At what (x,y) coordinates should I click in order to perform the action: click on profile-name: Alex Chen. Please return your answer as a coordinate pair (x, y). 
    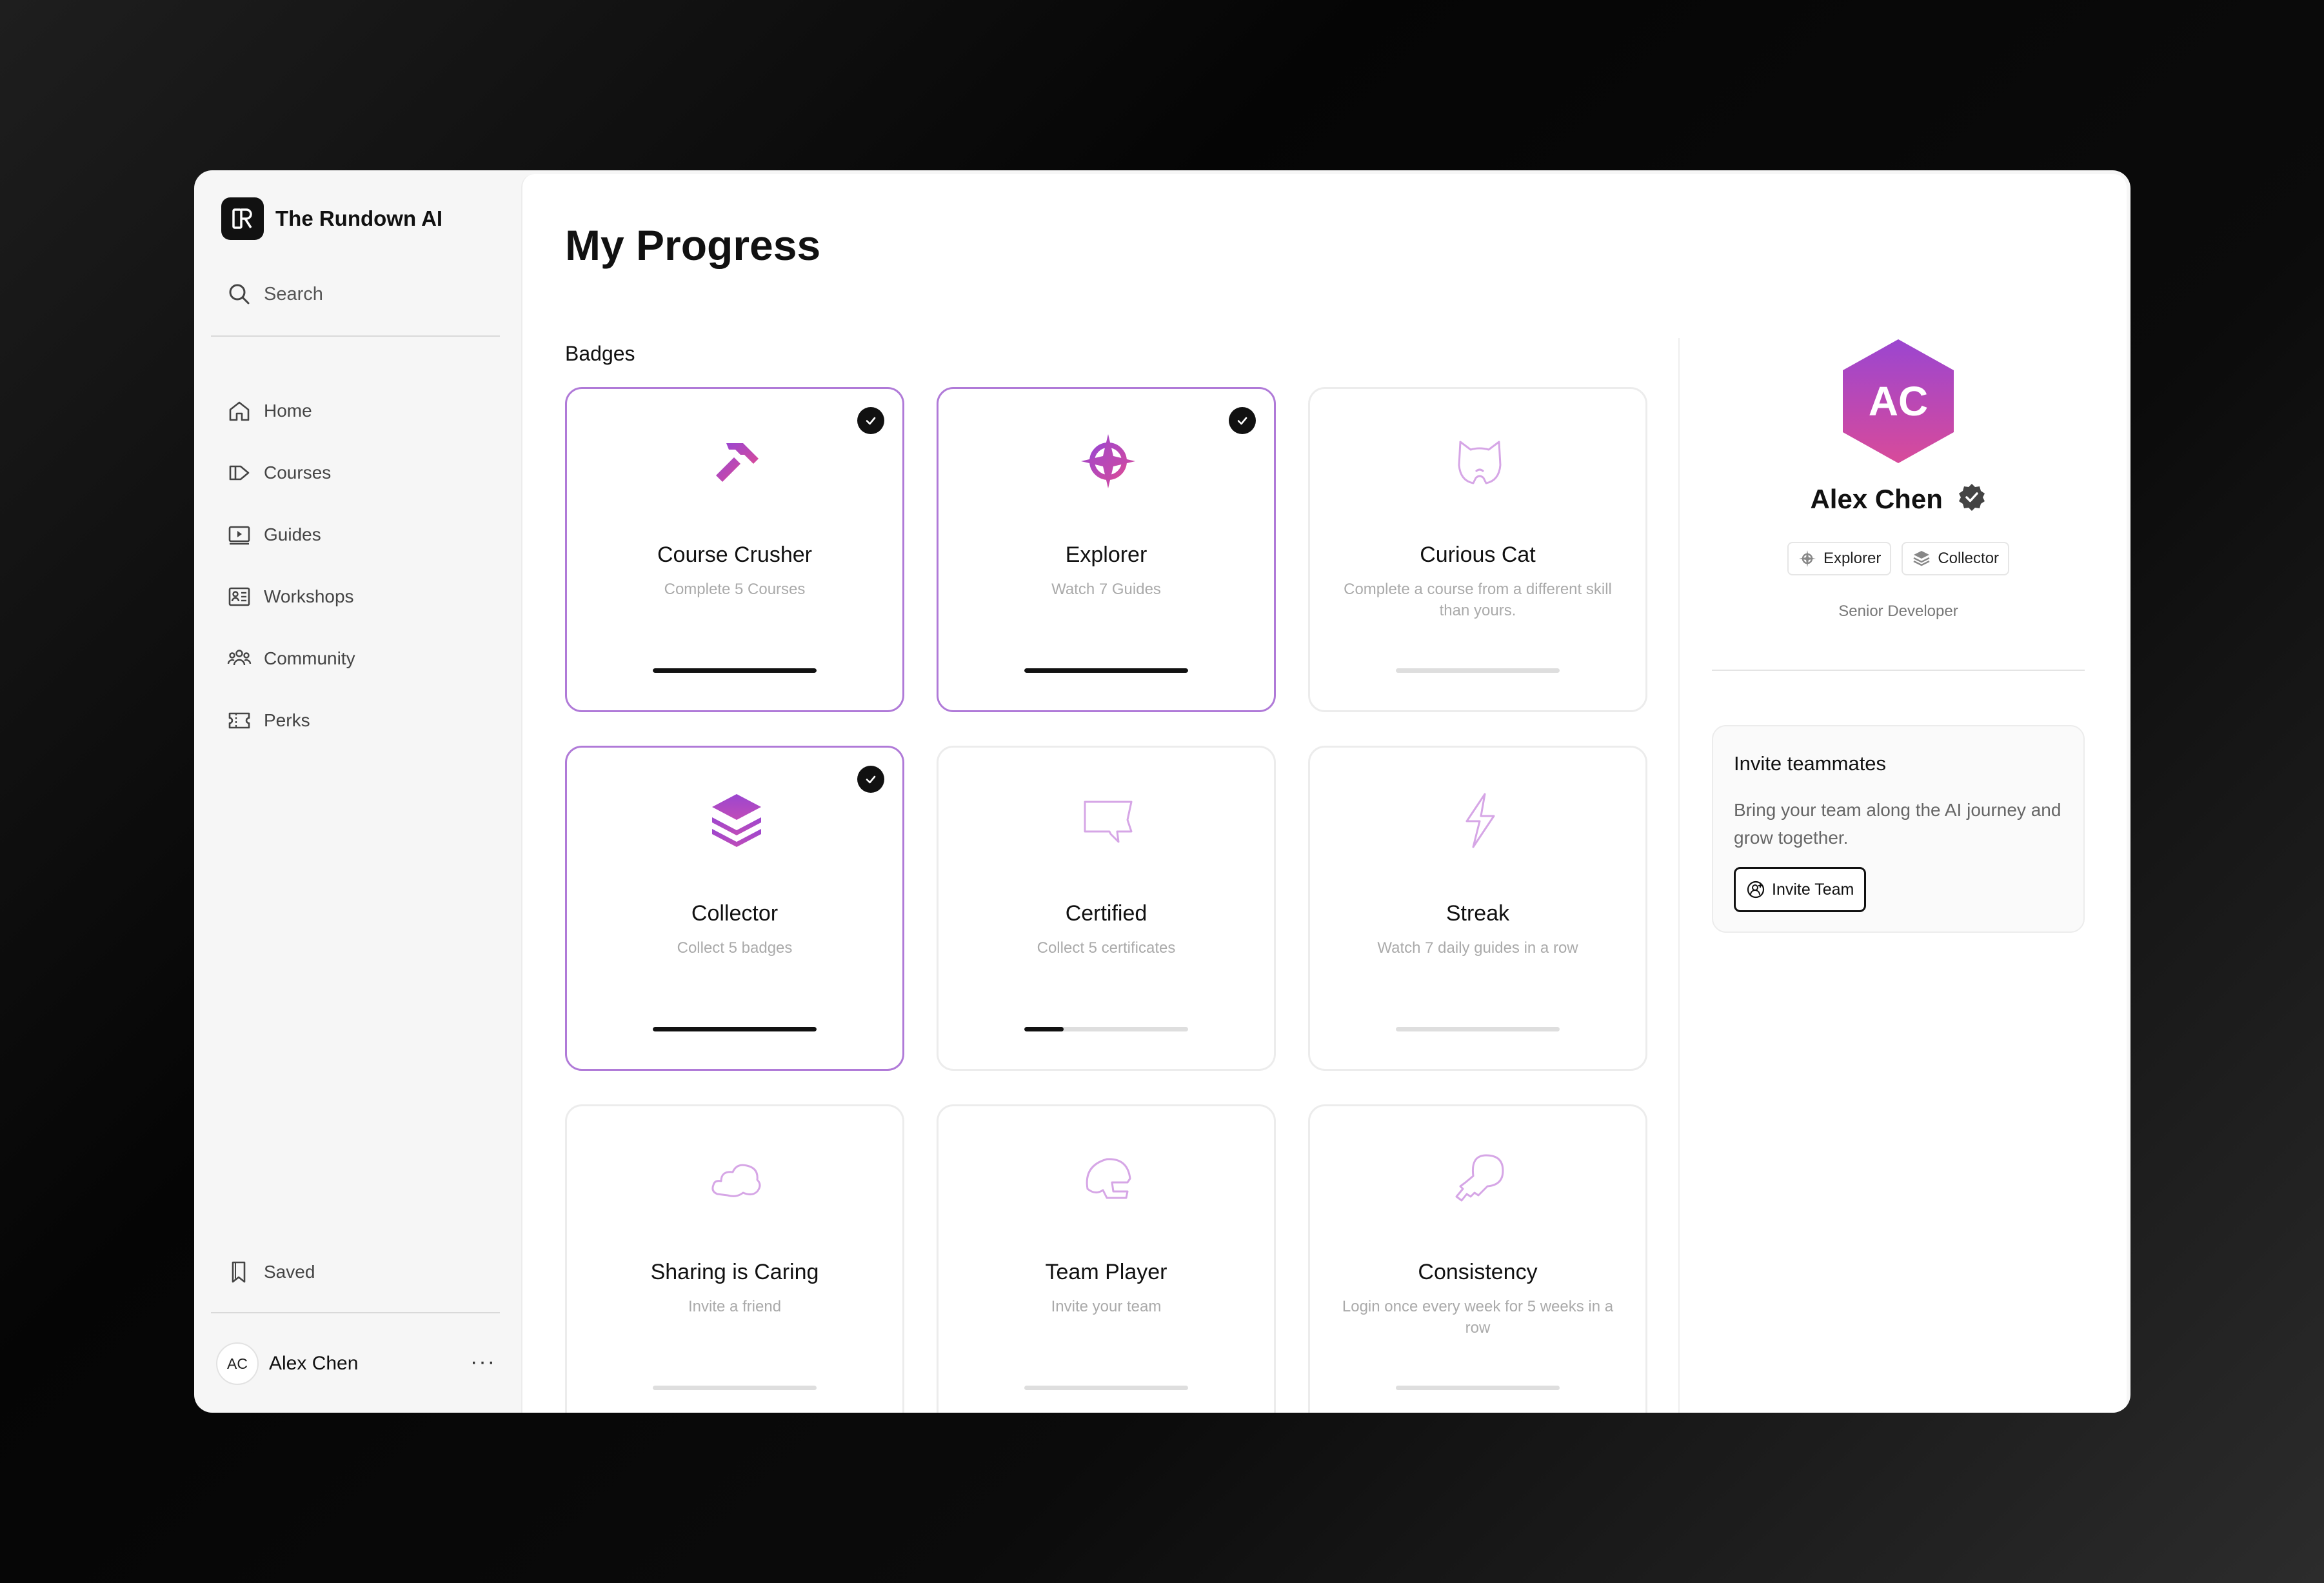
    Looking at the image, I should click on (1876, 499).